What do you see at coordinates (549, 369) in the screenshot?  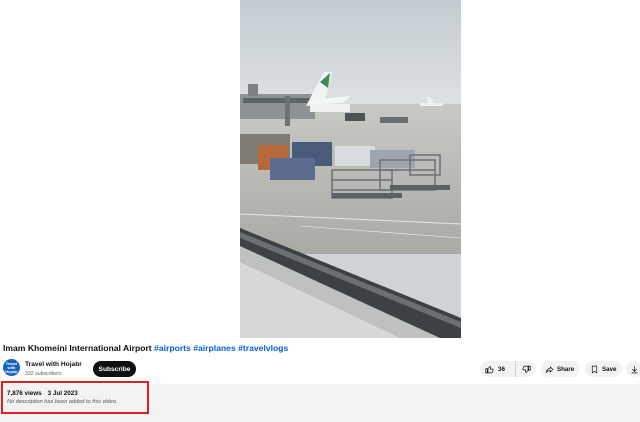 I see `share-arrow-icon` at bounding box center [549, 369].